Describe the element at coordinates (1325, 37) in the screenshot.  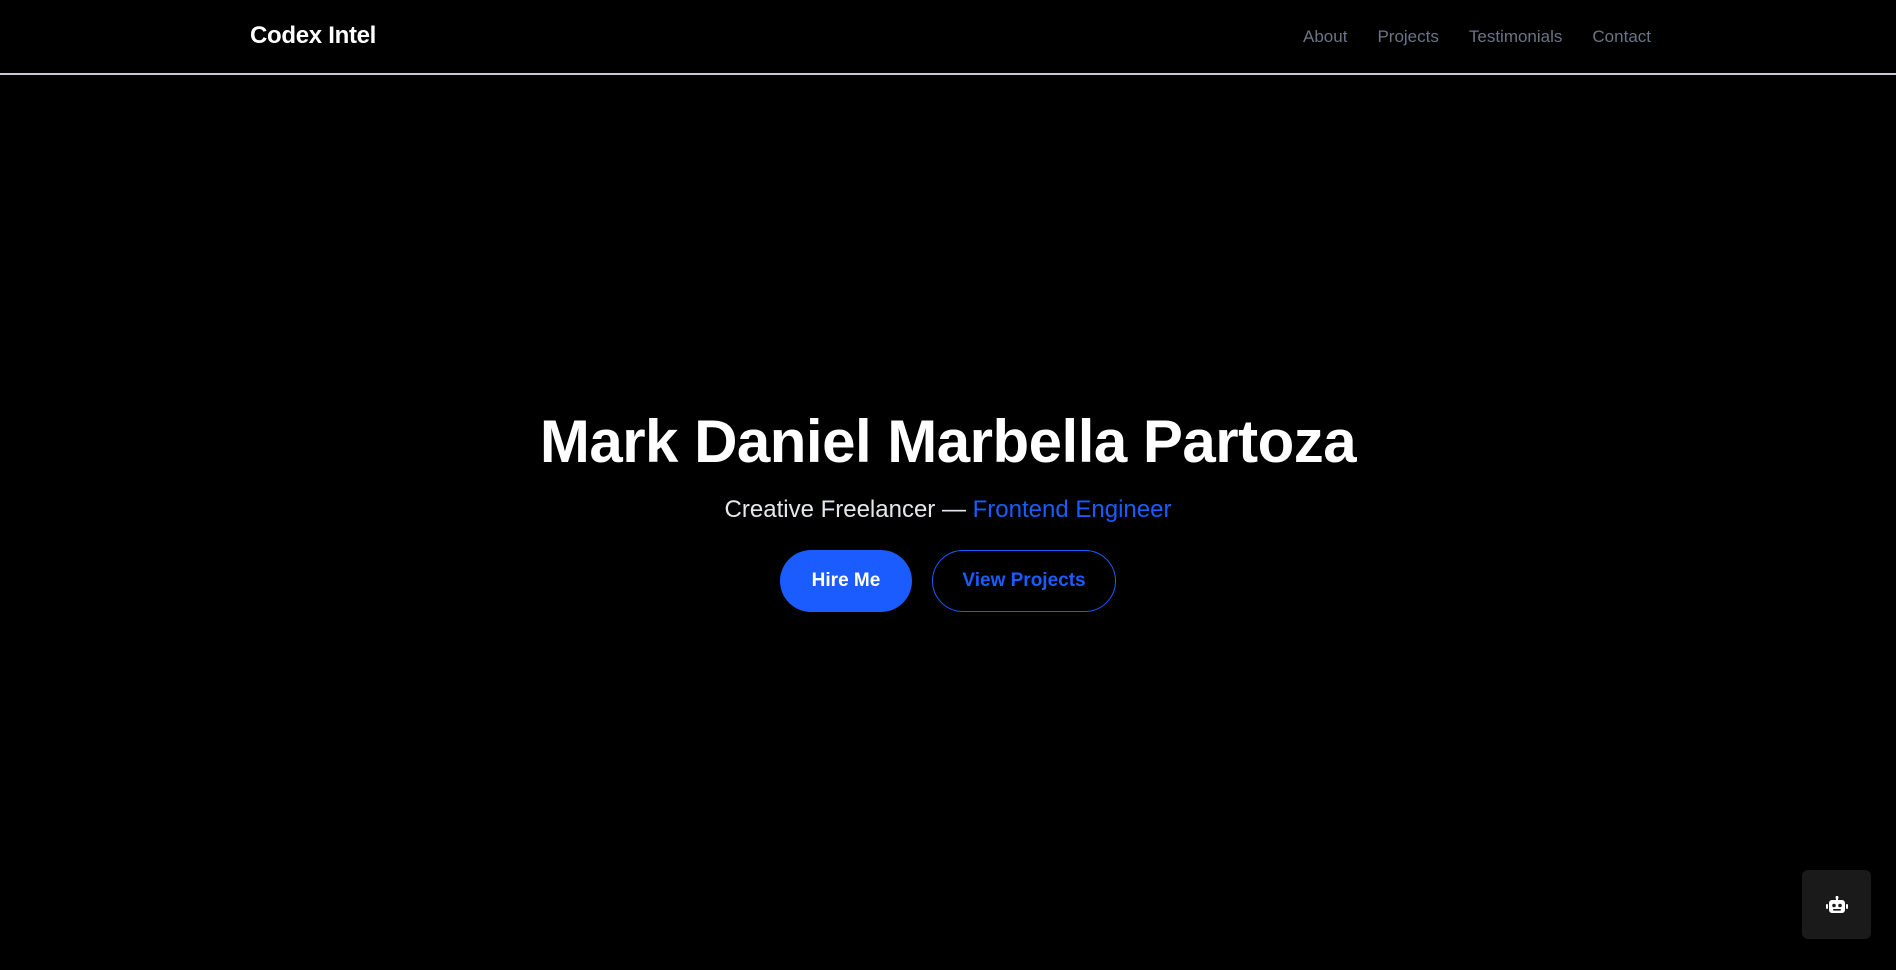
I see `nav-link-about: About` at that location.